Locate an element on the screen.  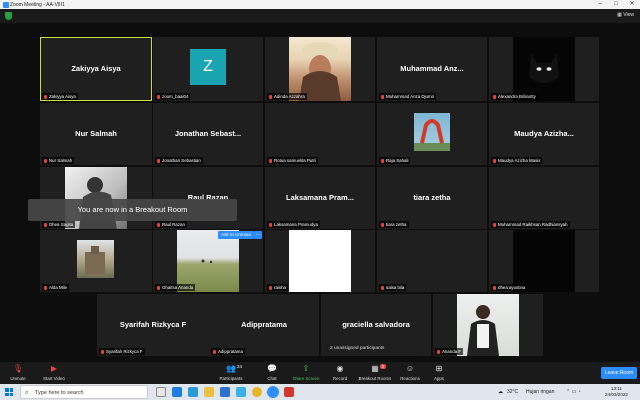
participant-tile: Muhammad Anz... Muhammad Anza Djumri is located at coordinates (432, 69).